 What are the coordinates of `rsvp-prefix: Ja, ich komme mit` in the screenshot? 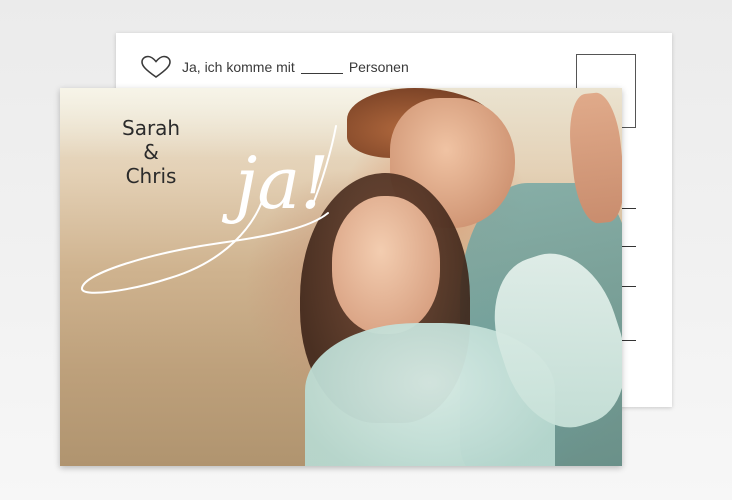 It's located at (238, 67).